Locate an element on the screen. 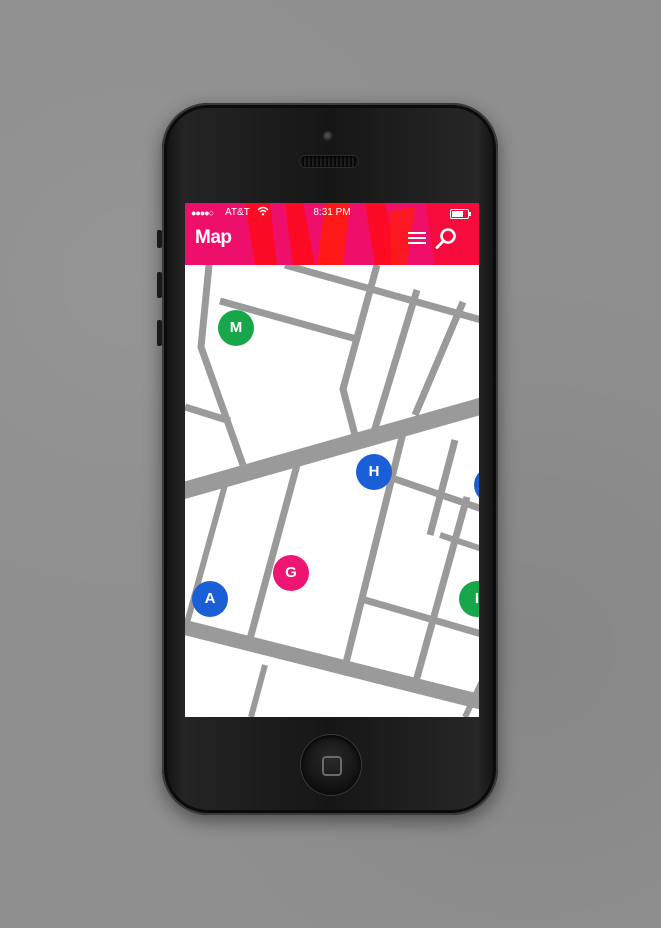  hamburger-menu-icon is located at coordinates (417, 238).